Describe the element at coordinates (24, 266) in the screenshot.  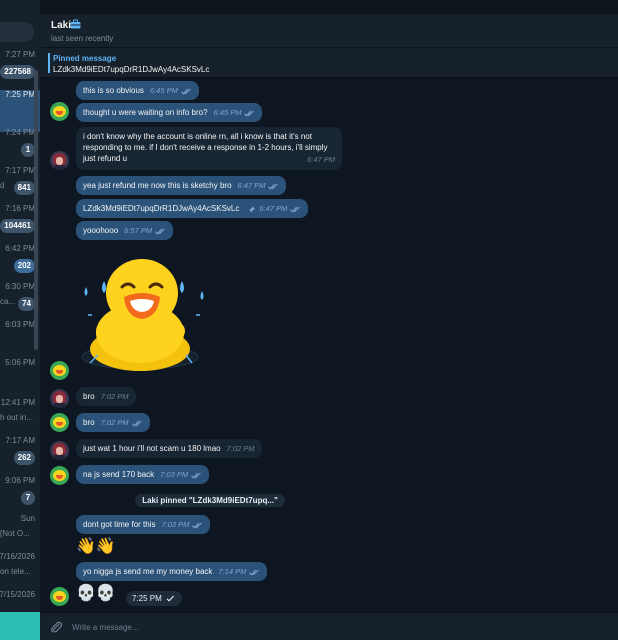
I see `unread-badge: 202` at that location.